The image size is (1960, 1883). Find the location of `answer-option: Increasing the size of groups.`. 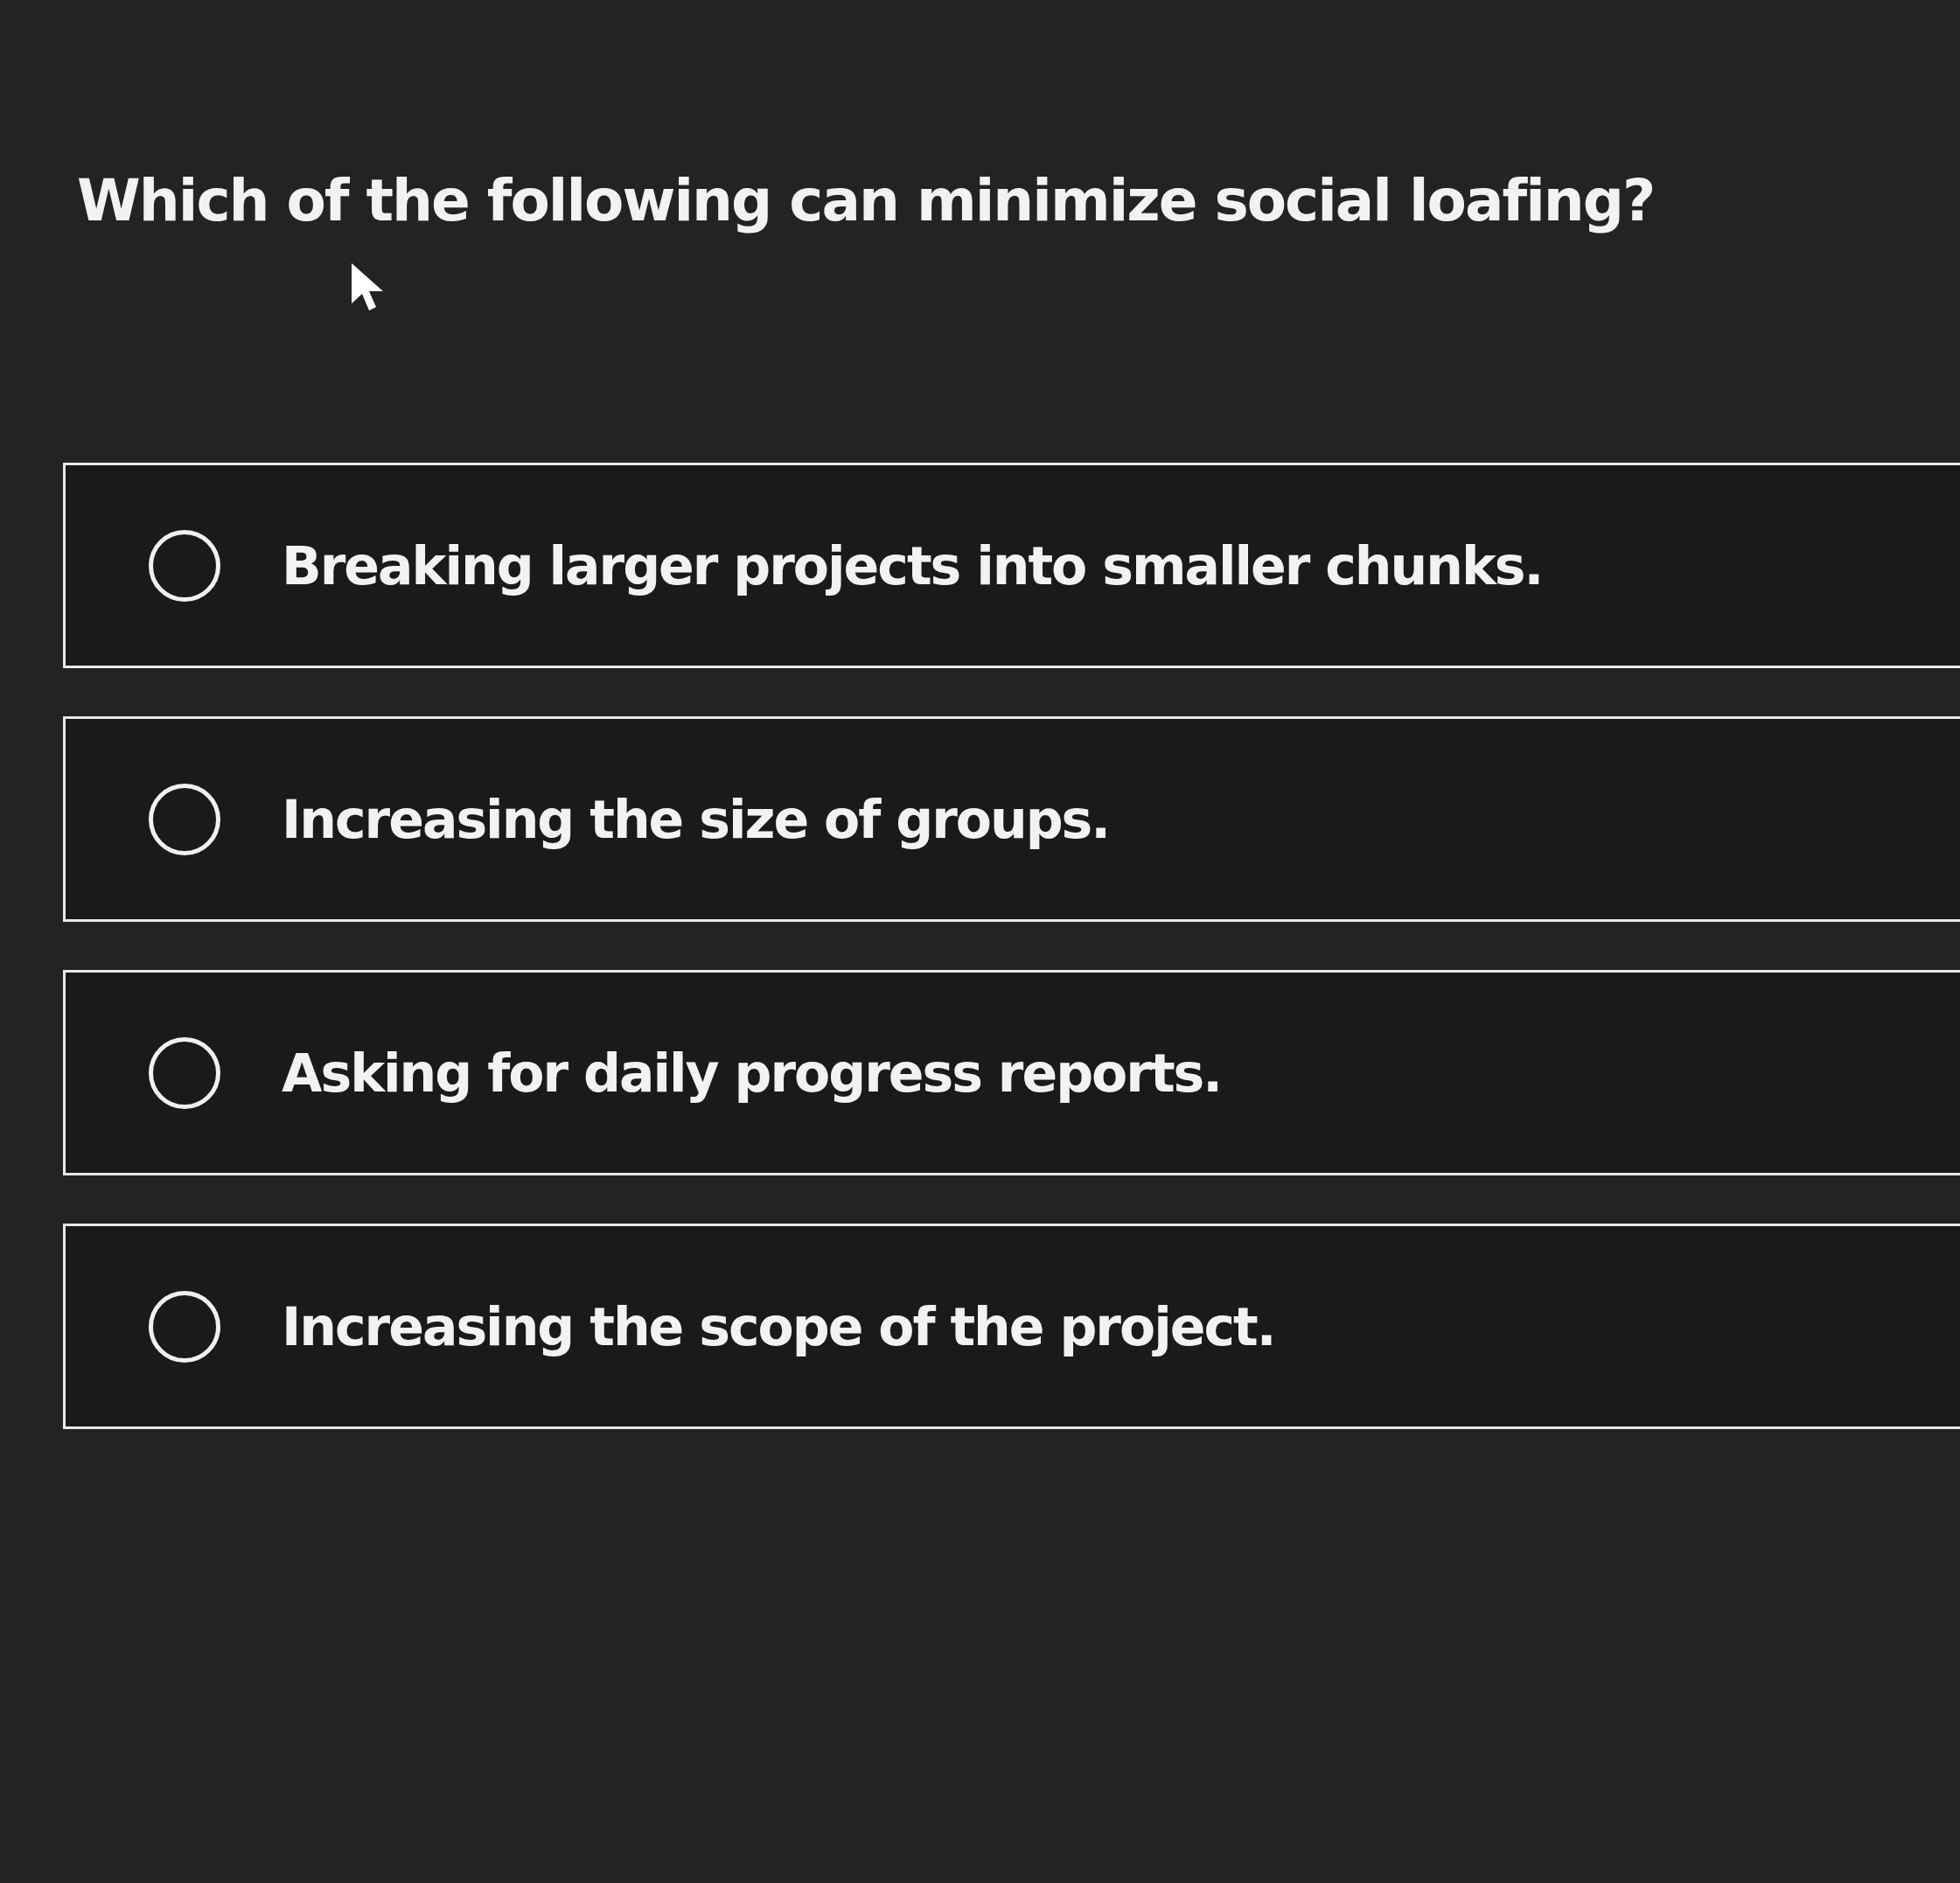

answer-option: Increasing the size of groups. is located at coordinates (1011, 819).